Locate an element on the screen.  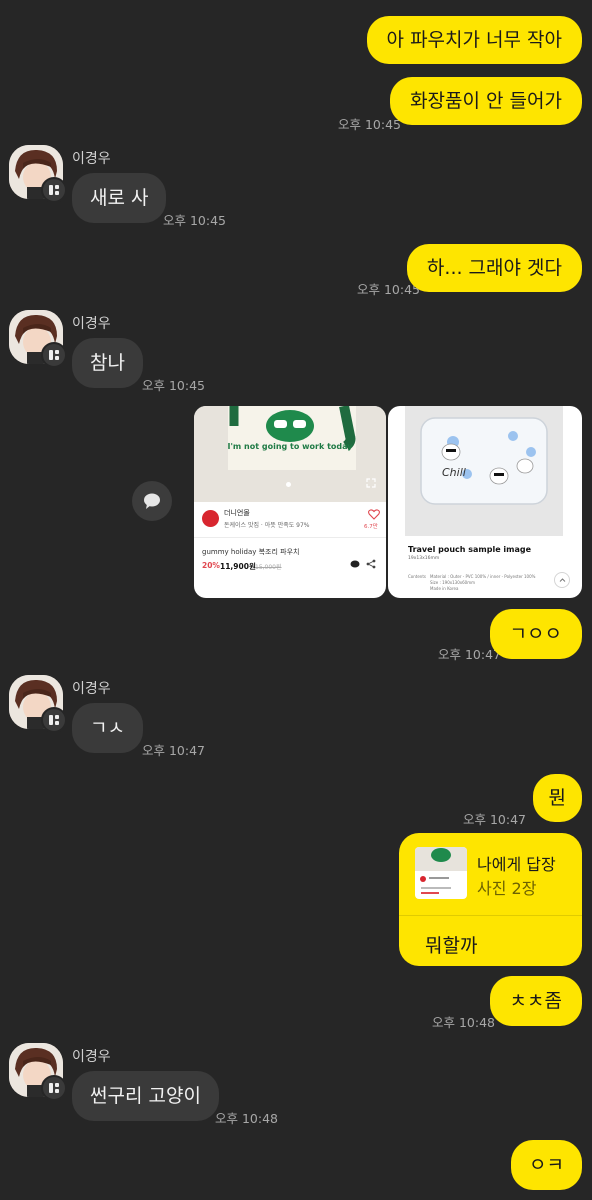
product-photo is located at coordinates (290, 454).